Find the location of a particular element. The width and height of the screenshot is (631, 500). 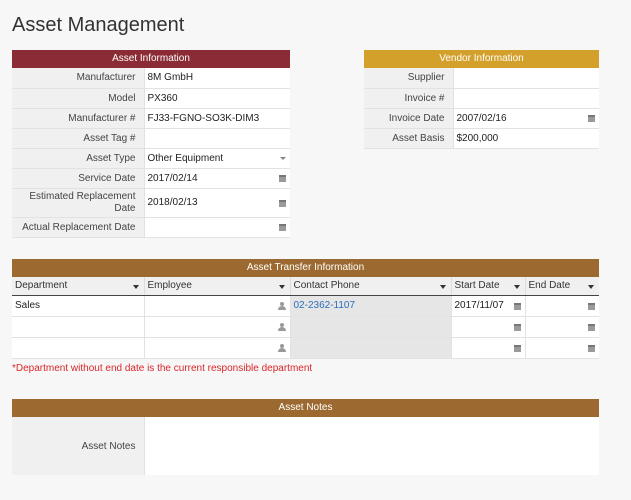

field-label: Invoice # is located at coordinates (409, 98).